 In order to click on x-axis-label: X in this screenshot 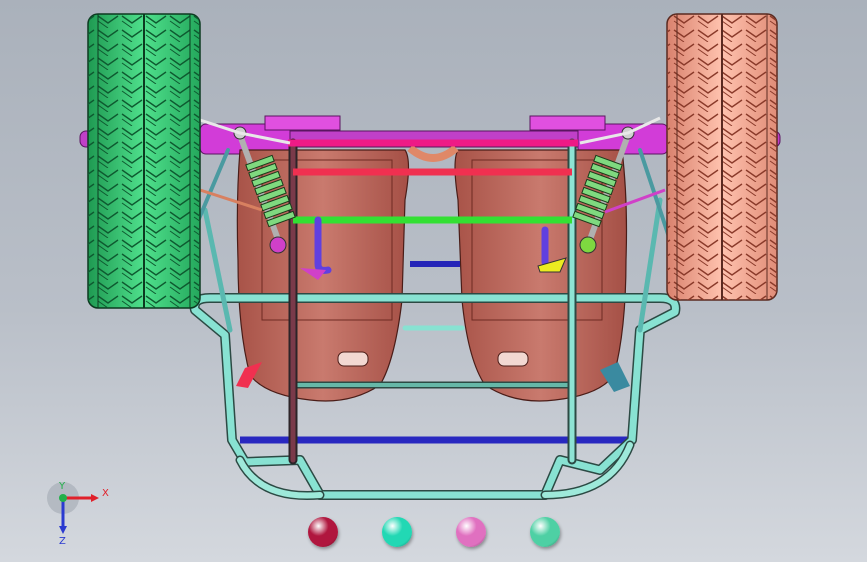, I will do `click(105, 493)`.